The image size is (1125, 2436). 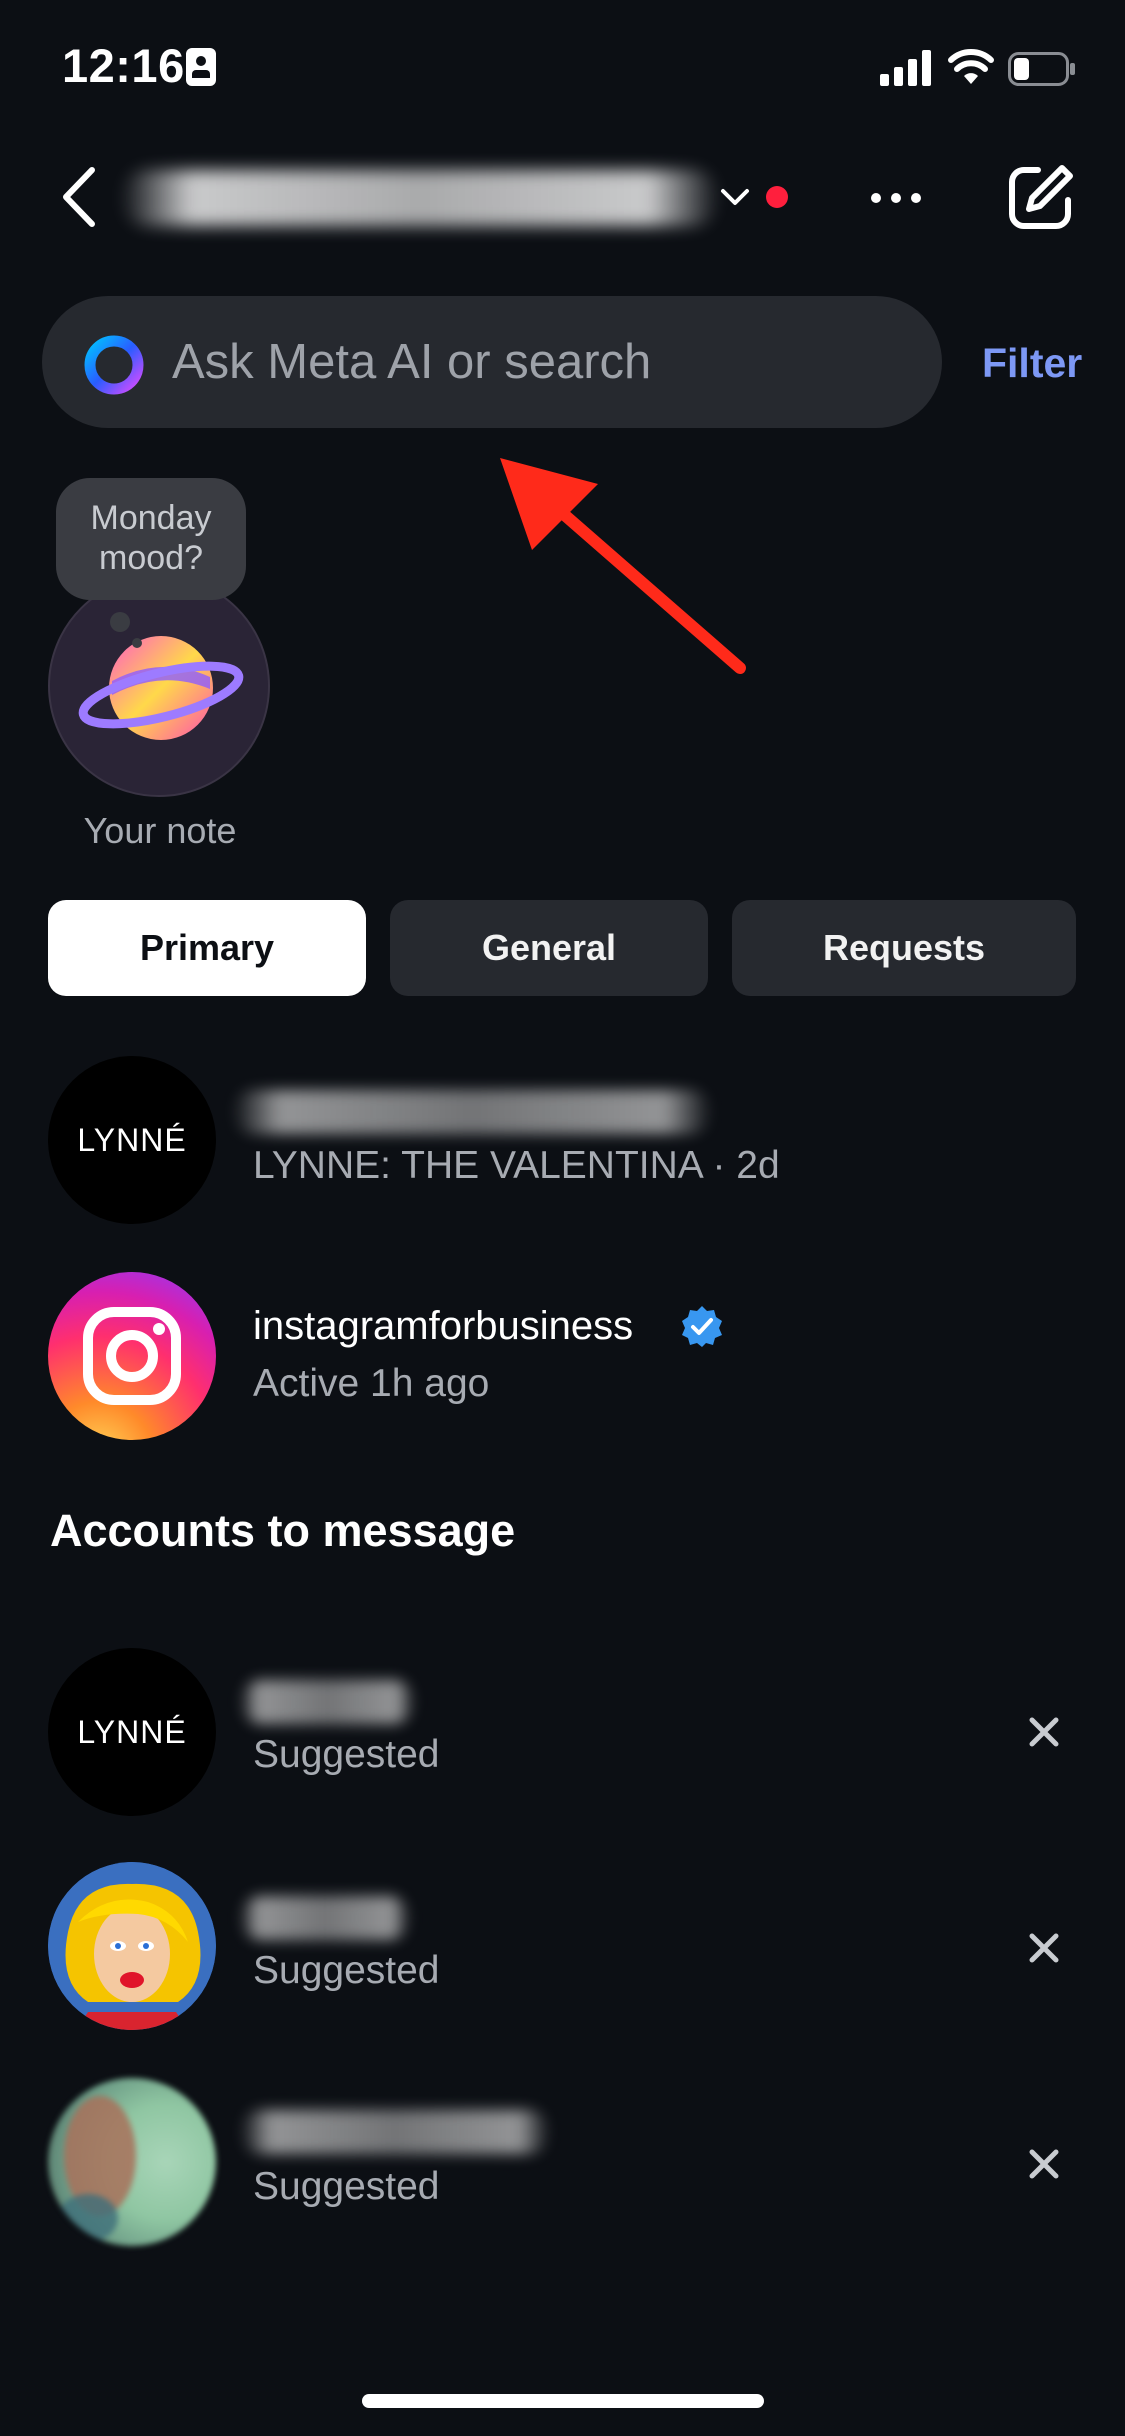 I want to click on notification-dot, so click(x=777, y=197).